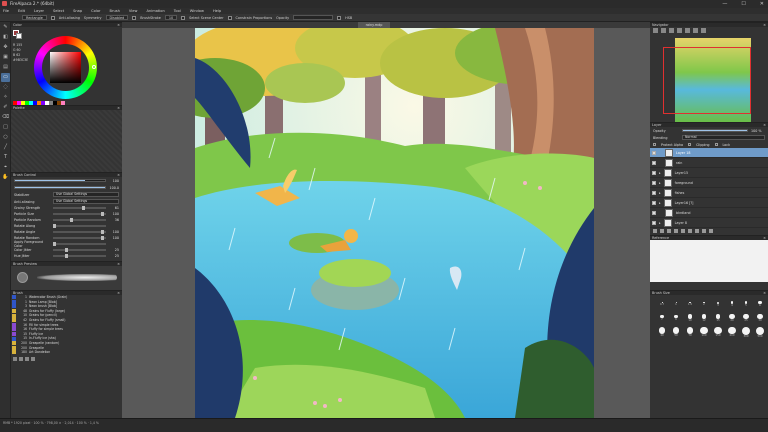  I want to click on layer-row: ▸ fishes, so click(709, 193).